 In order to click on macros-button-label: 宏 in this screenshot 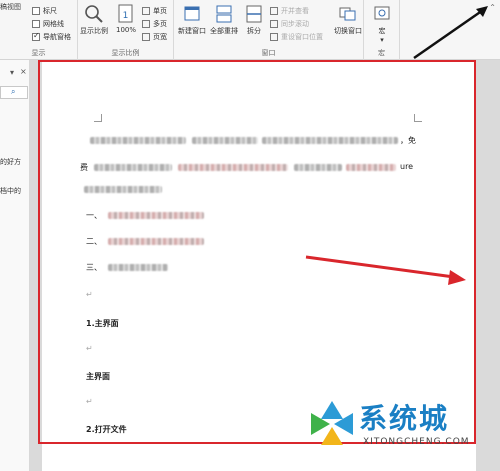, I will do `click(382, 31)`.